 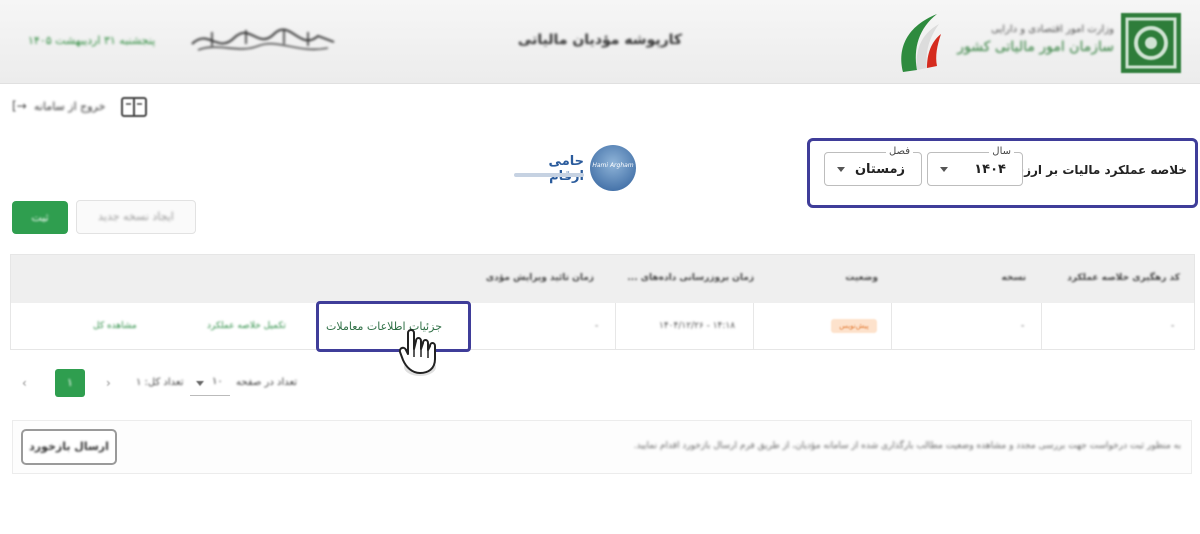 I want to click on slogan-calligraphy, so click(x=263, y=39).